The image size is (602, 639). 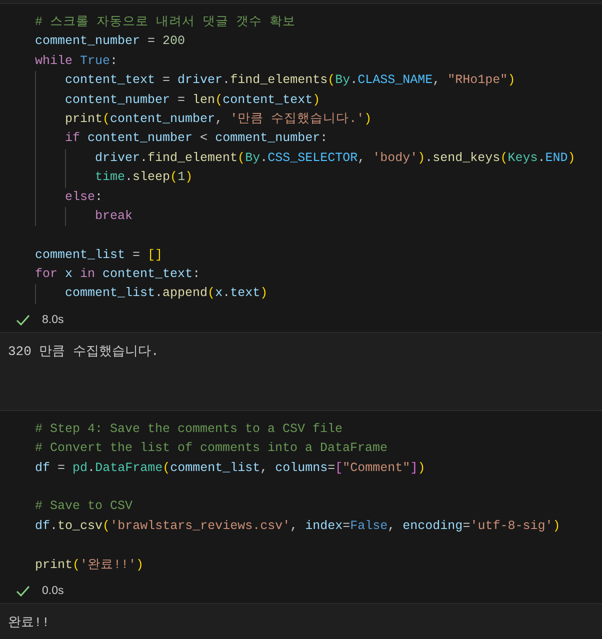 What do you see at coordinates (196, 139) in the screenshot?
I see `code-line: if content_number < comment_number:` at bounding box center [196, 139].